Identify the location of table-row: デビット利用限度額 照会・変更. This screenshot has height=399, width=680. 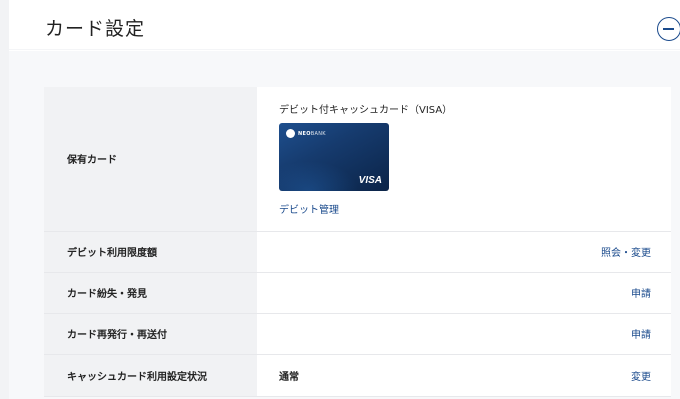
(357, 252).